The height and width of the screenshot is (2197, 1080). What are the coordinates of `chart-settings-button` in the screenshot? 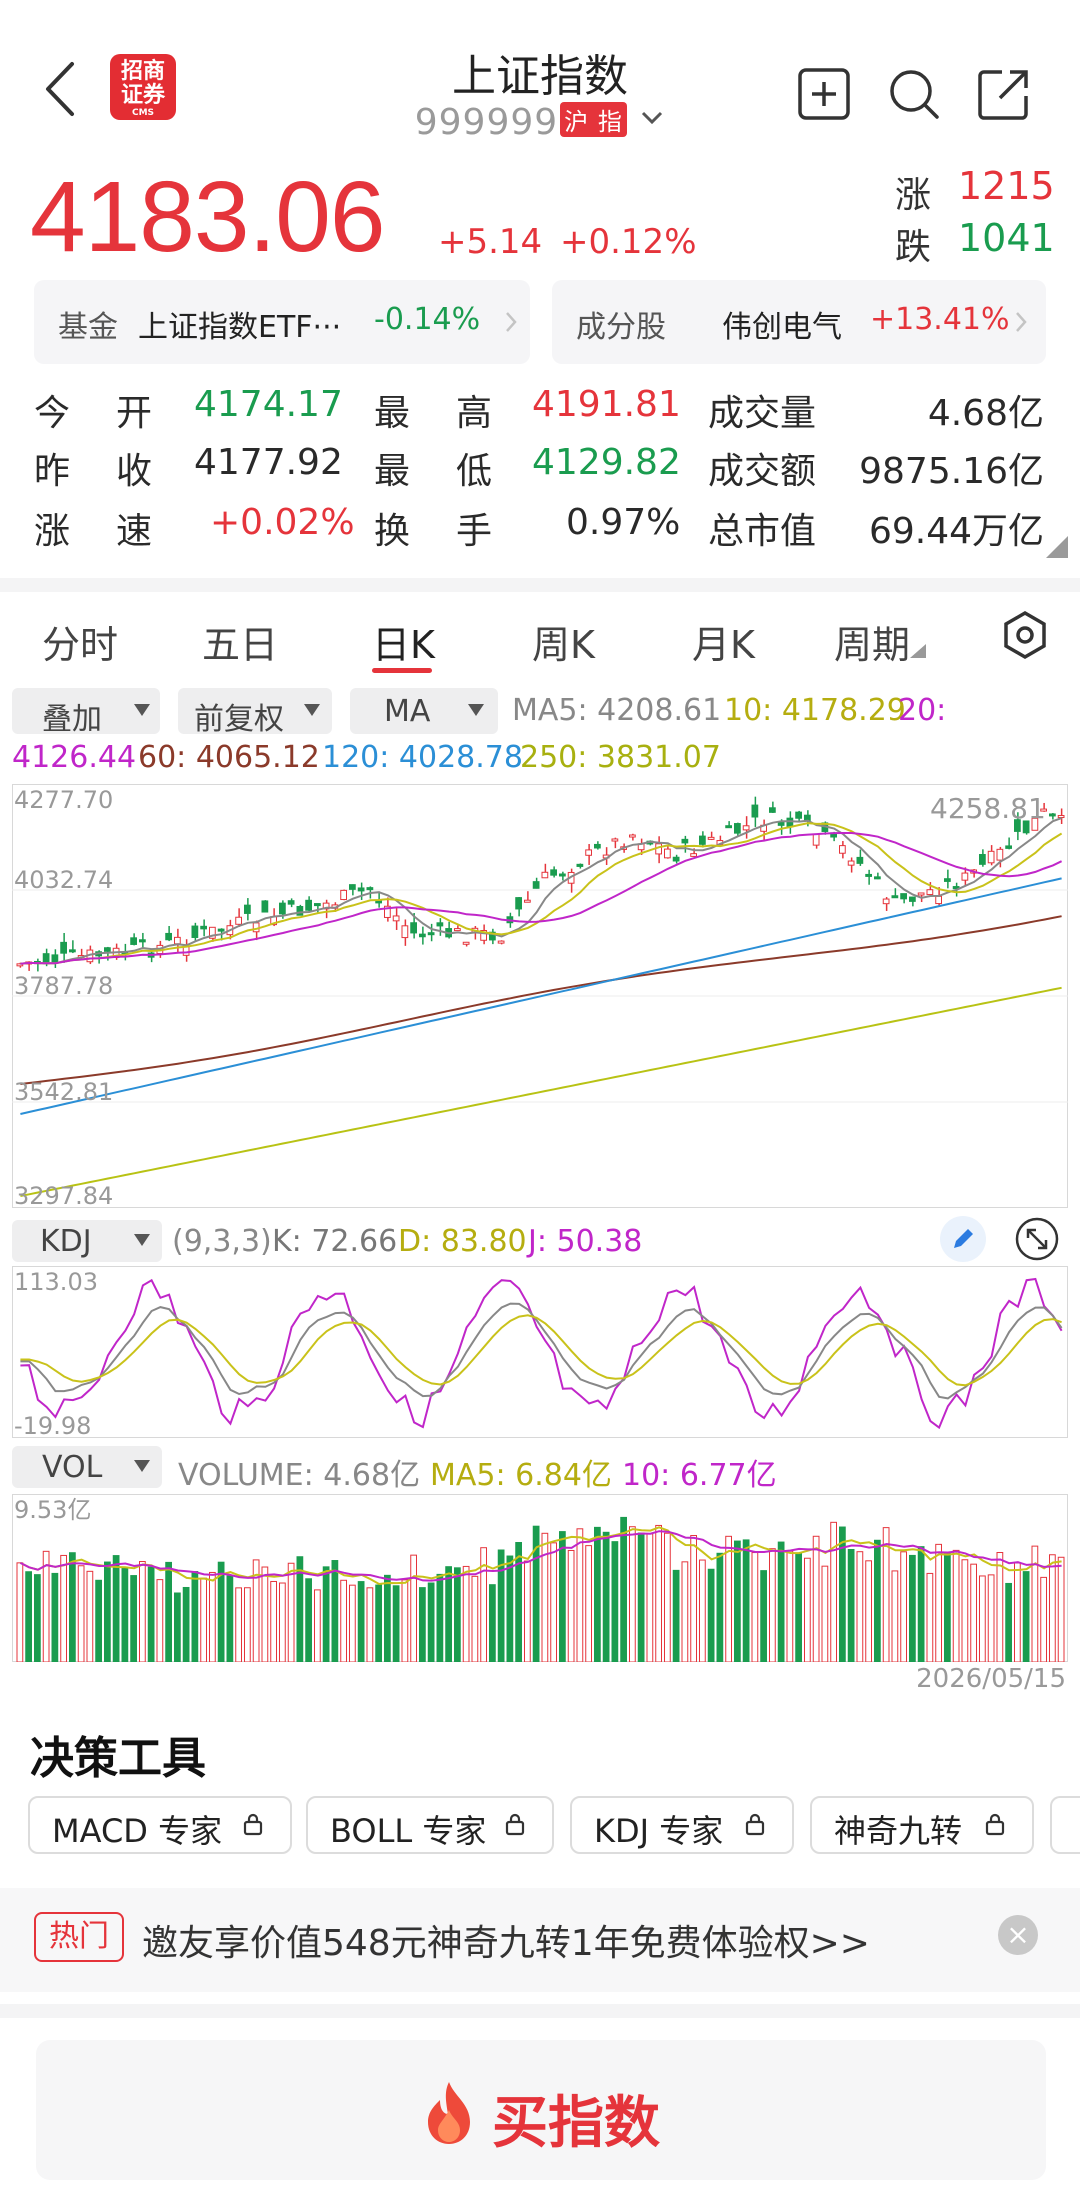 It's located at (1025, 635).